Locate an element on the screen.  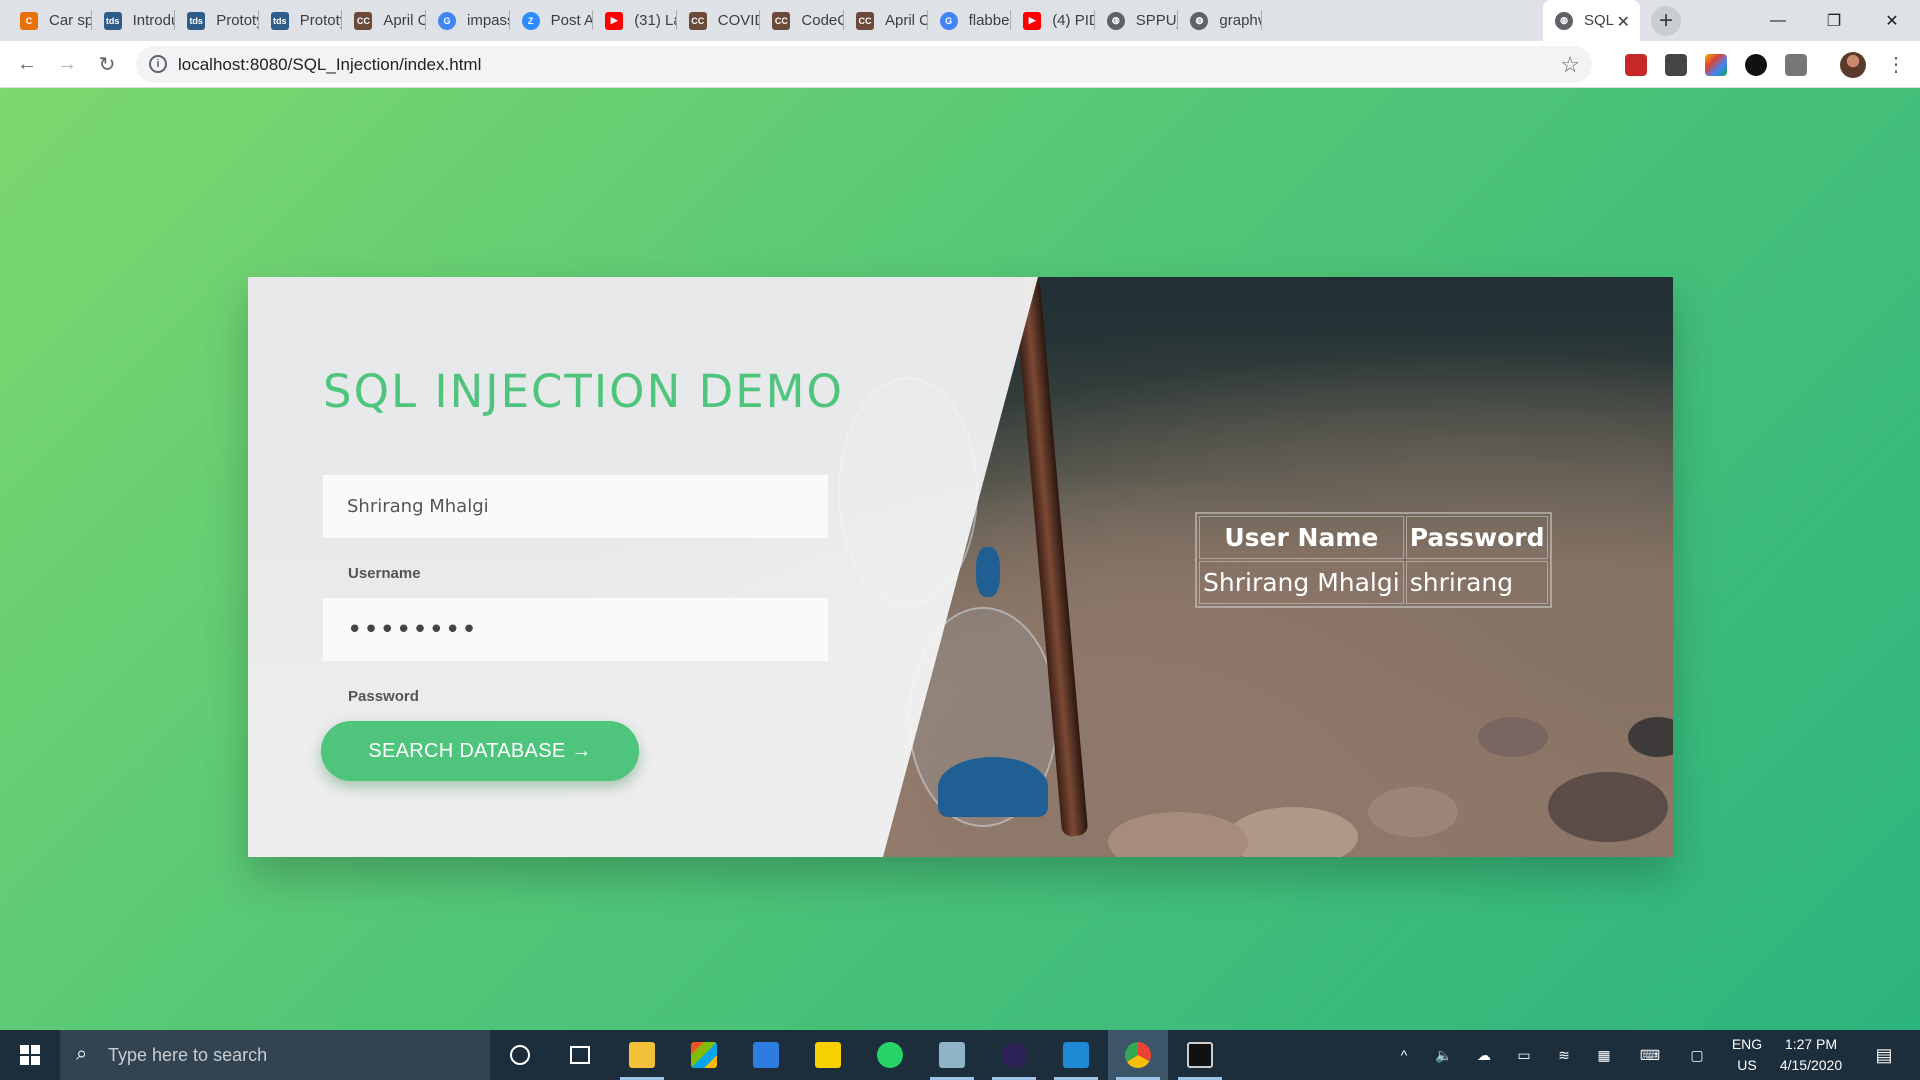
taskbar-search-box: ⌕ Type here to search is located at coordinates (275, 1055).